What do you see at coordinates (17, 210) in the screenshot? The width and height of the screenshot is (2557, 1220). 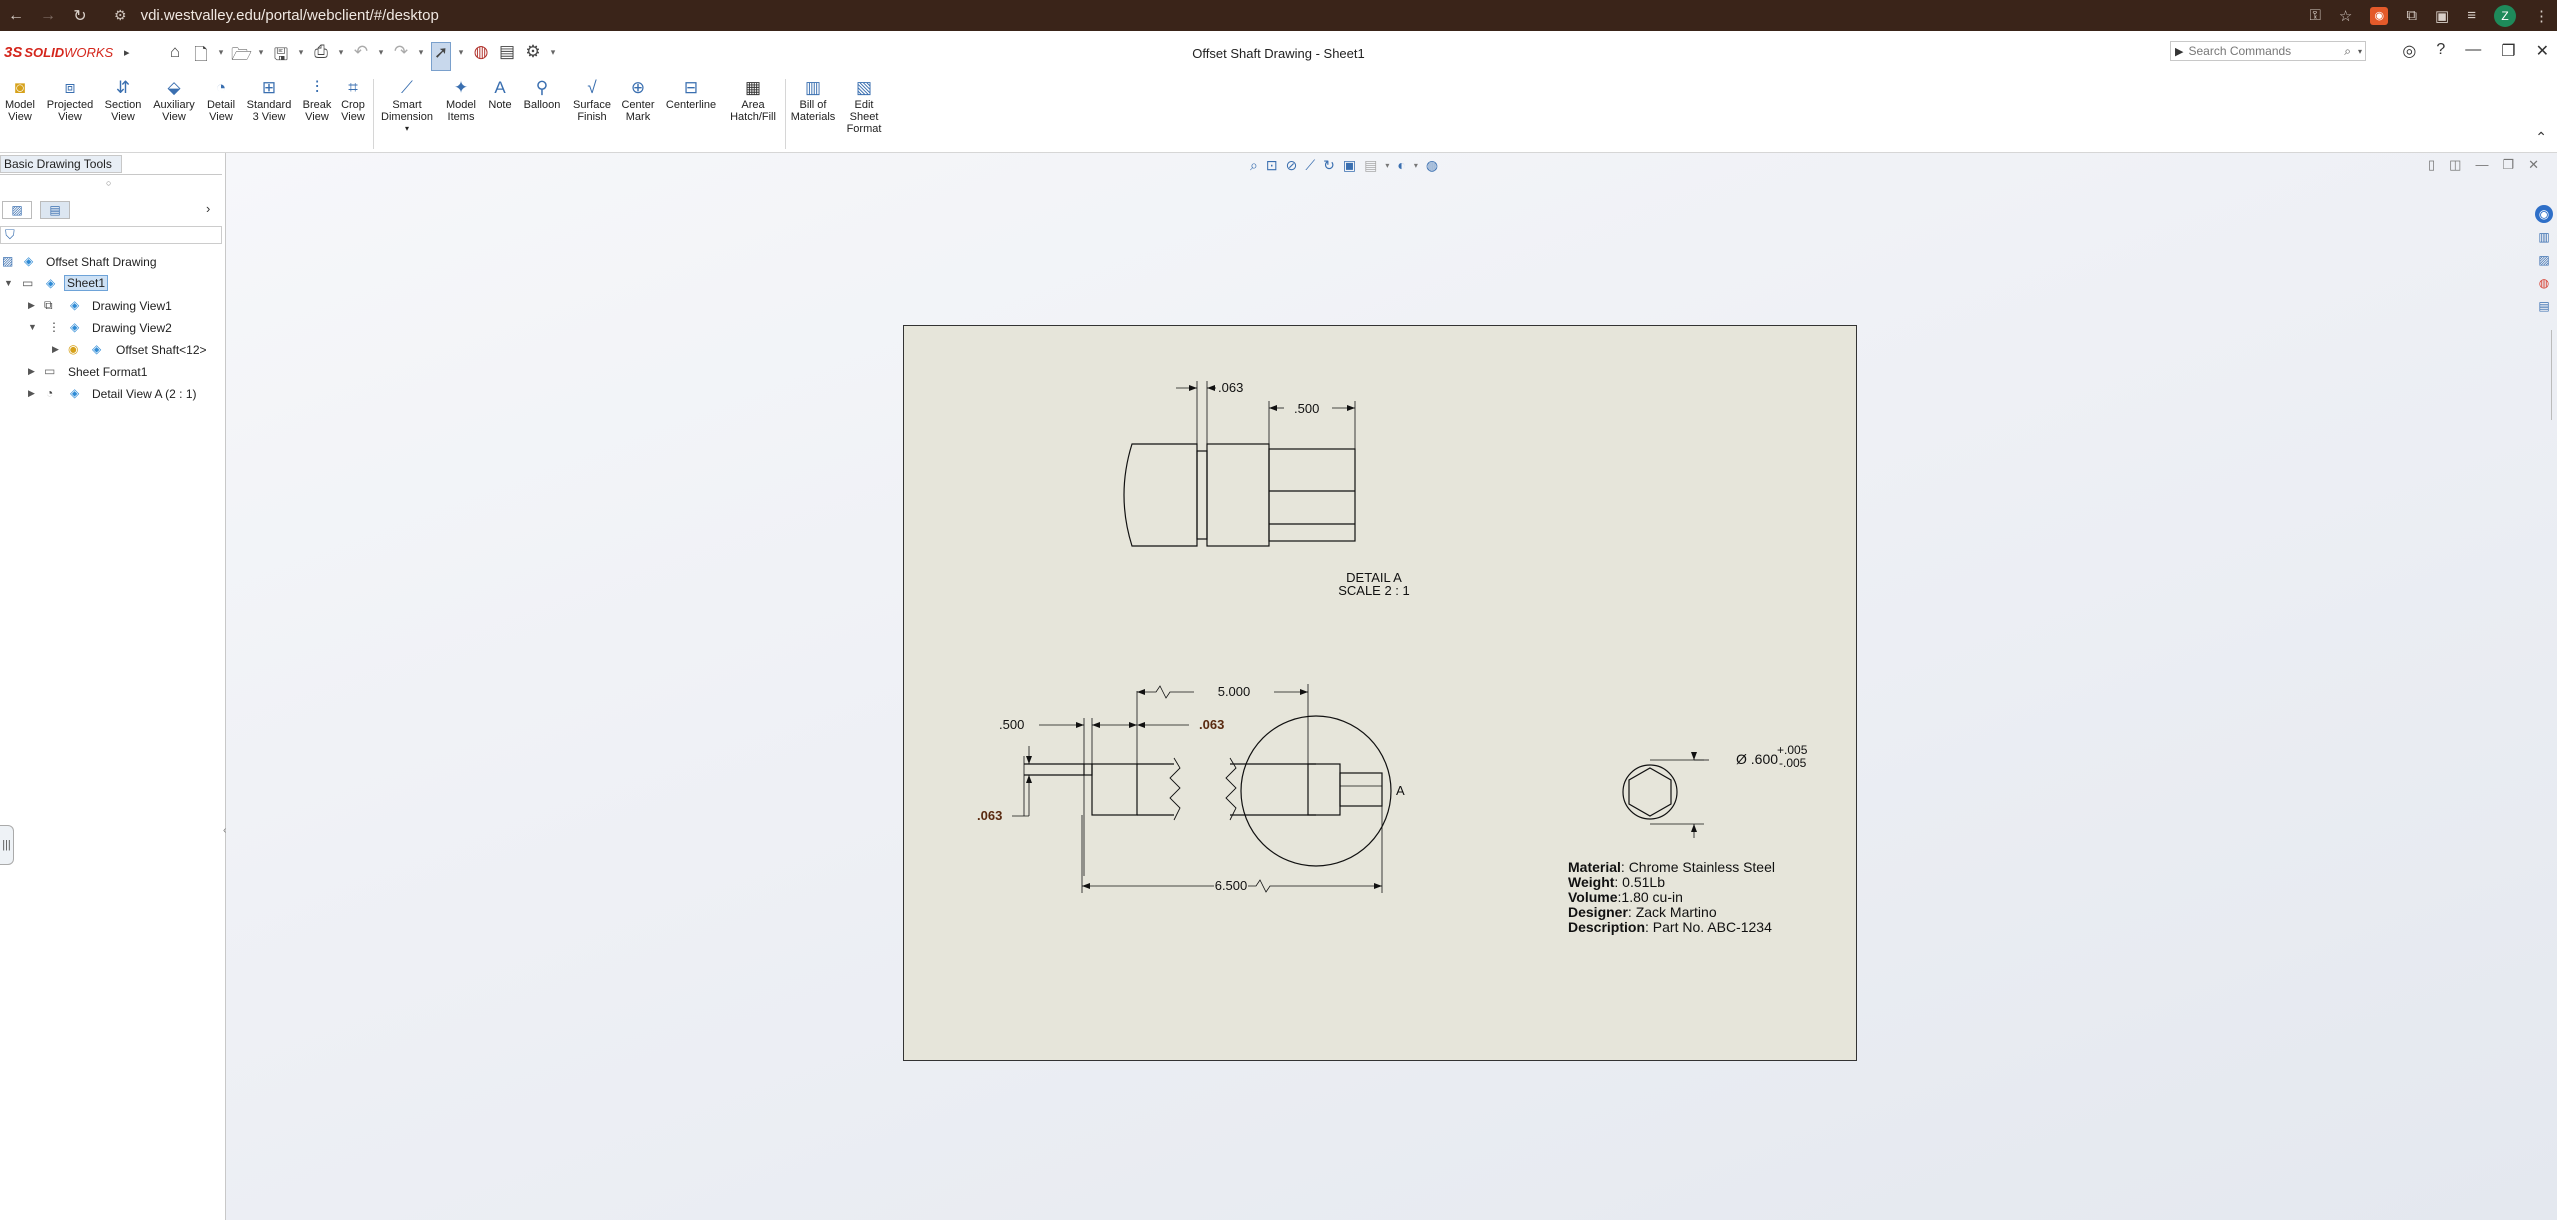 I see `tab-feature-manager: ▨` at bounding box center [17, 210].